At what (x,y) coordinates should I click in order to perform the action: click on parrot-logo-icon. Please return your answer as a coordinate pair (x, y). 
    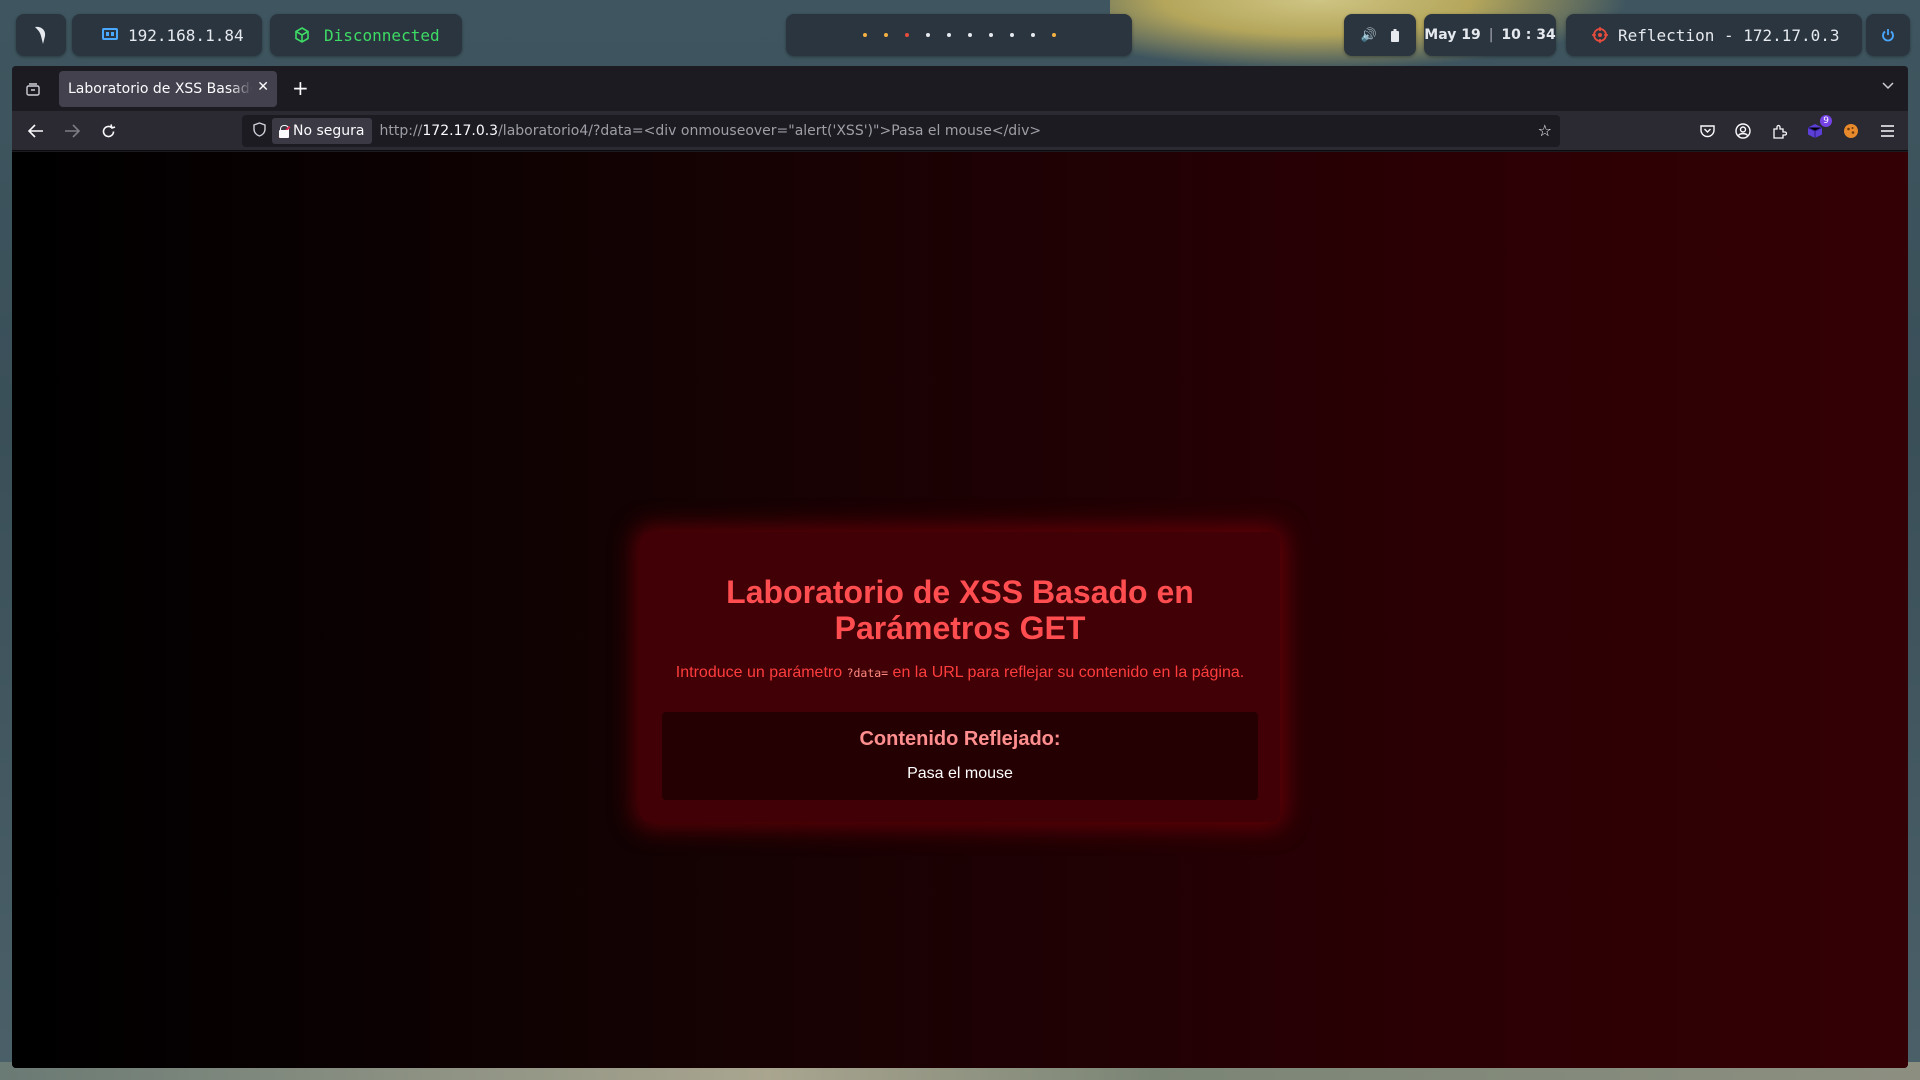
    Looking at the image, I should click on (40, 35).